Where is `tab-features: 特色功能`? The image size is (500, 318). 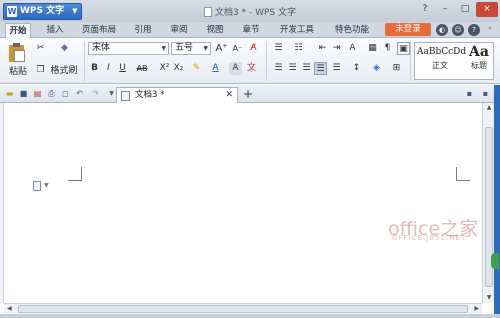
tab-features: 特色功能 is located at coordinates (352, 30).